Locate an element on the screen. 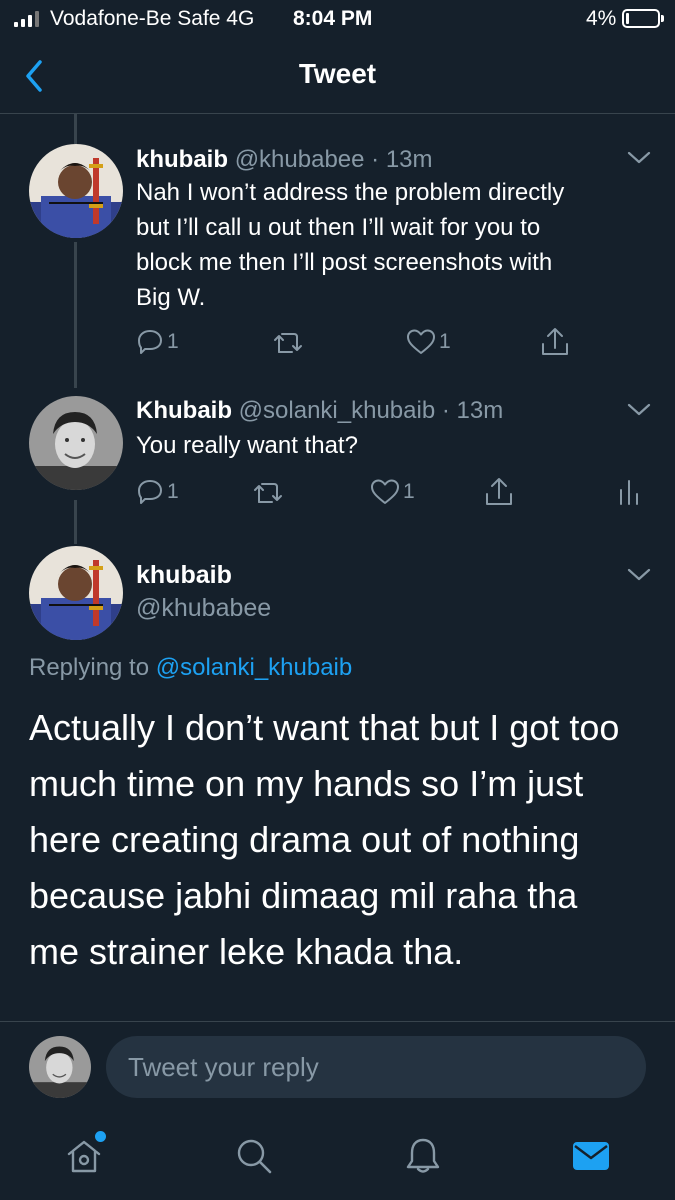 This screenshot has width=675, height=1200. analytics-icon is located at coordinates (629, 492).